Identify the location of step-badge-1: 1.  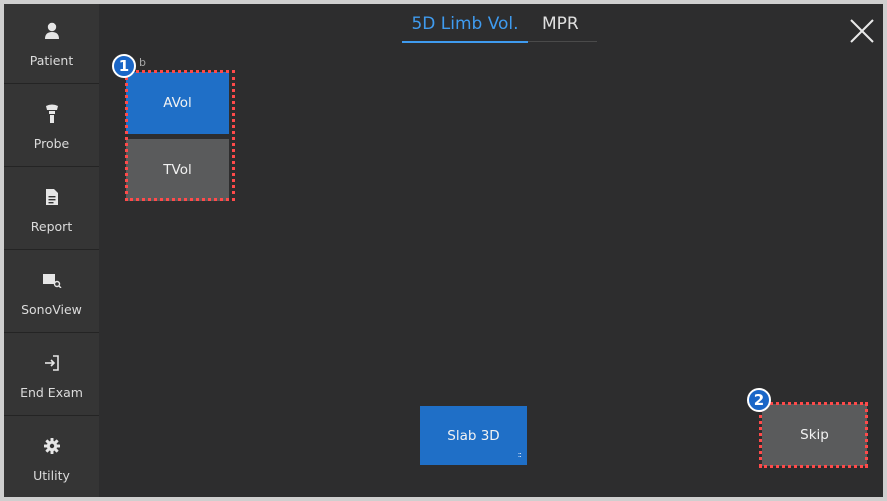
(124, 66).